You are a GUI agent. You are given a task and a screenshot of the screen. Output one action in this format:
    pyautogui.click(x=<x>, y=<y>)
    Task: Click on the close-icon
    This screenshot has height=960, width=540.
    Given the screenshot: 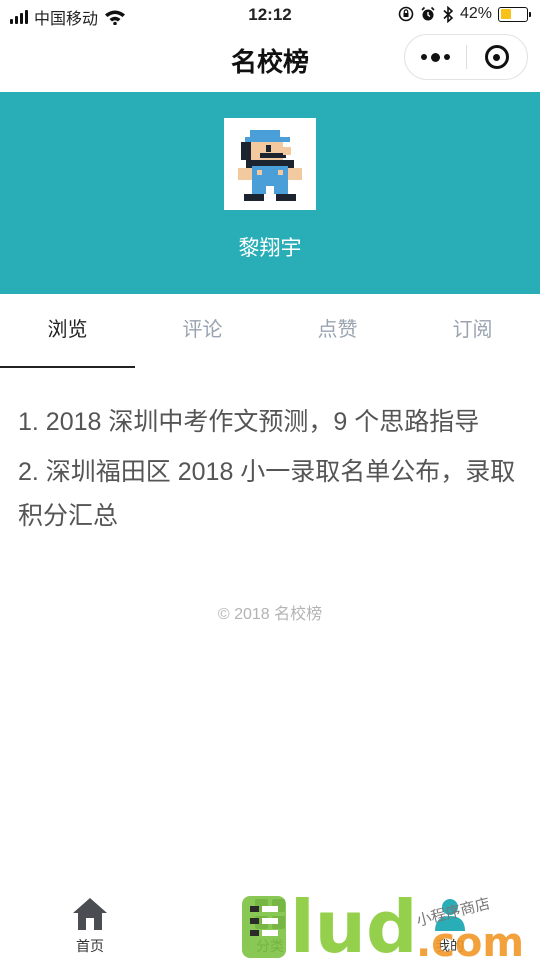 What is the action you would take?
    pyautogui.click(x=496, y=57)
    